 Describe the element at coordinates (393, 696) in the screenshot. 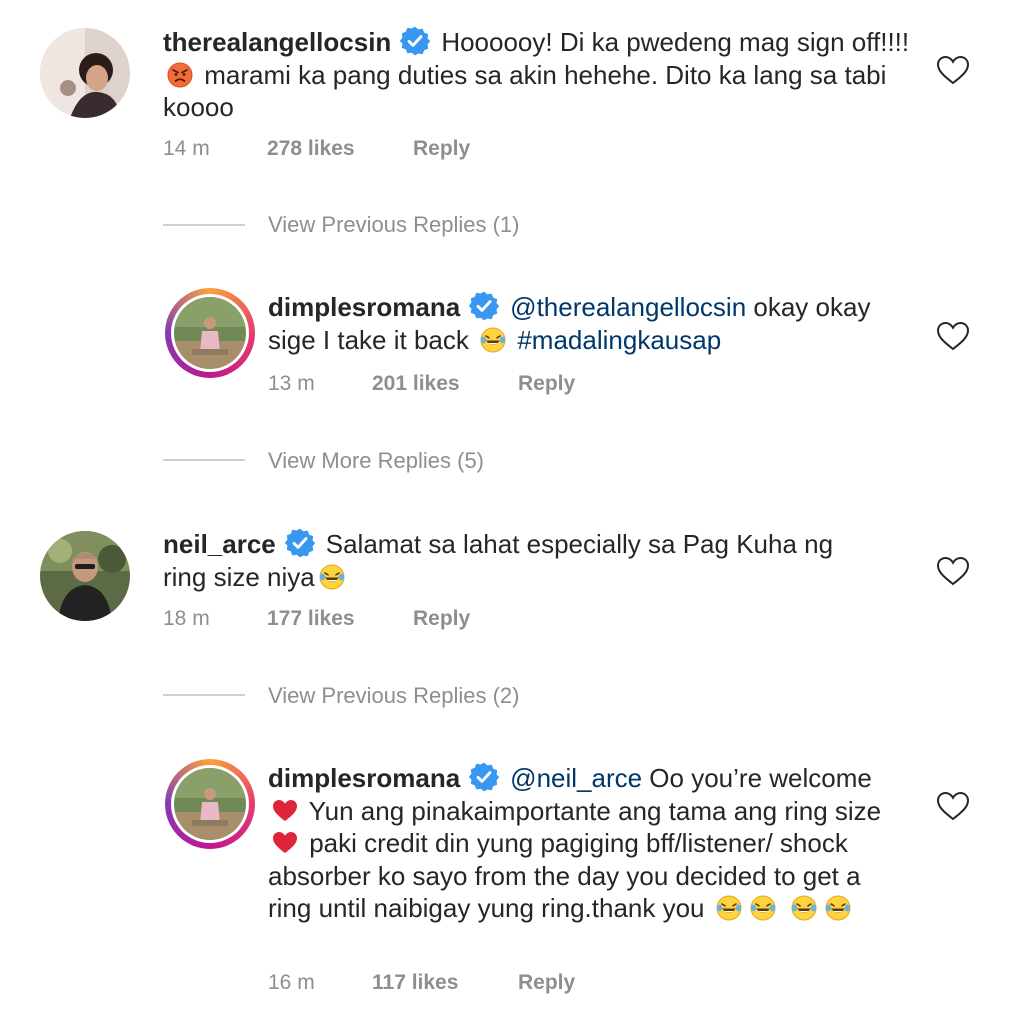

I see `view-previous-replies-button: View Previous Replies (2)` at that location.